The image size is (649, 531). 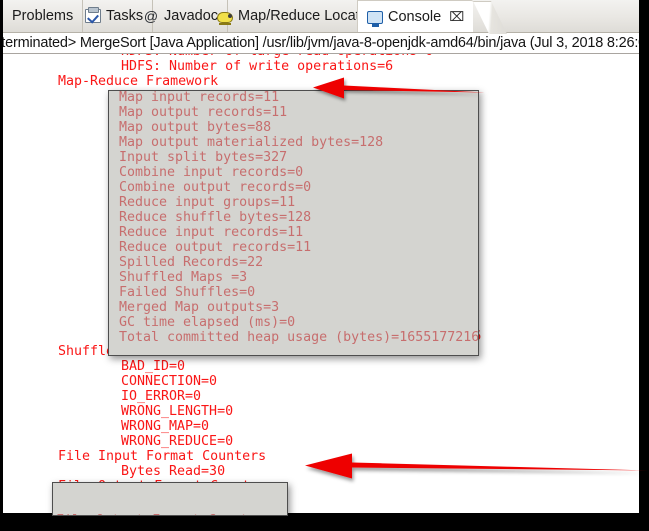 I want to click on tab-console-label: Console, so click(x=415, y=16).